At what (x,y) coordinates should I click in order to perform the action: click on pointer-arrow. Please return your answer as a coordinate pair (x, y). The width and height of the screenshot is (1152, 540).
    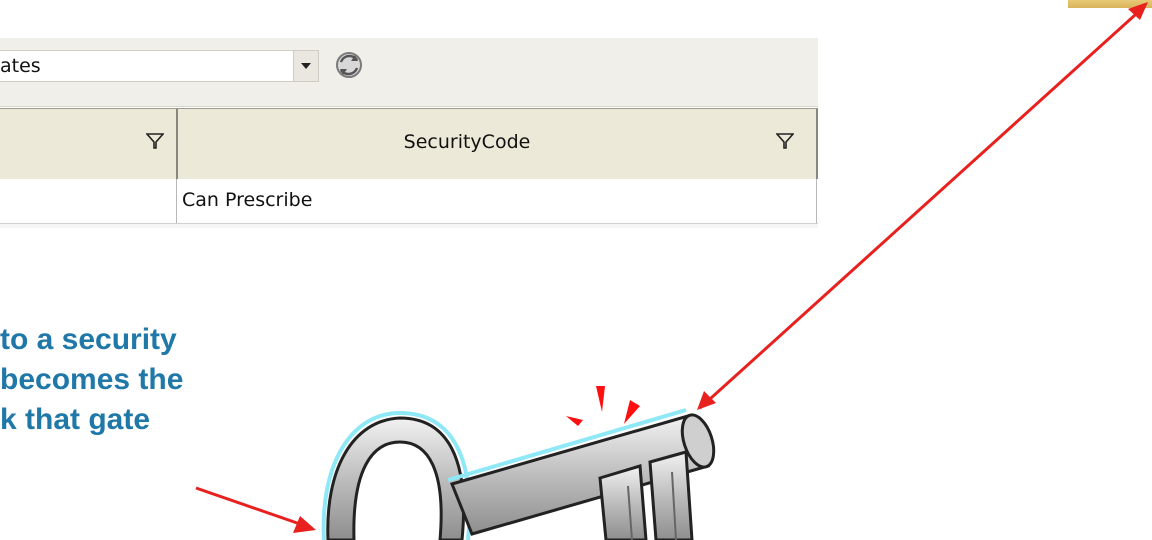
    Looking at the image, I should click on (255, 509).